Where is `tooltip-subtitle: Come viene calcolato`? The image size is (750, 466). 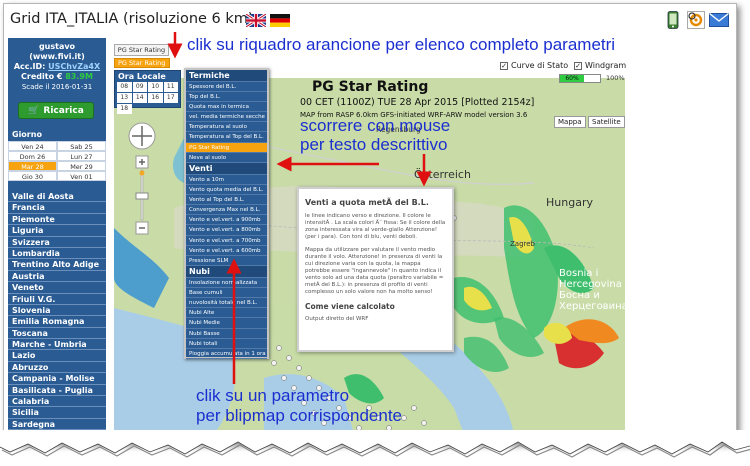
tooltip-subtitle: Come viene calcolato is located at coordinates (350, 306).